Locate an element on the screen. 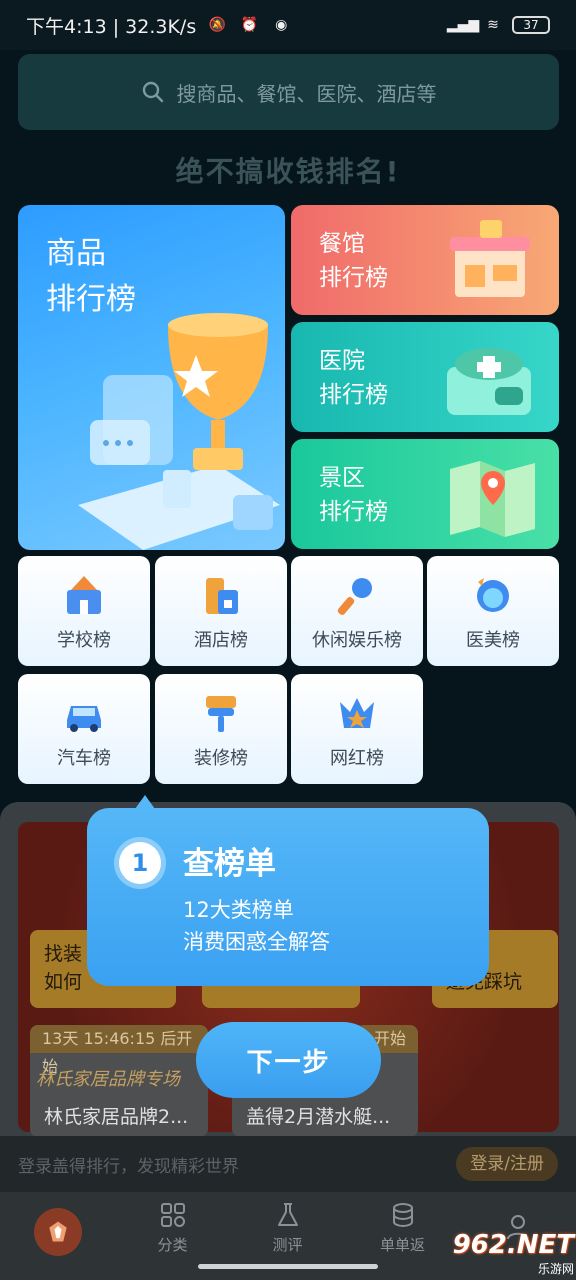 Image resolution: width=576 pixels, height=1280 pixels. category-label: 酒店榜 is located at coordinates (221, 640).